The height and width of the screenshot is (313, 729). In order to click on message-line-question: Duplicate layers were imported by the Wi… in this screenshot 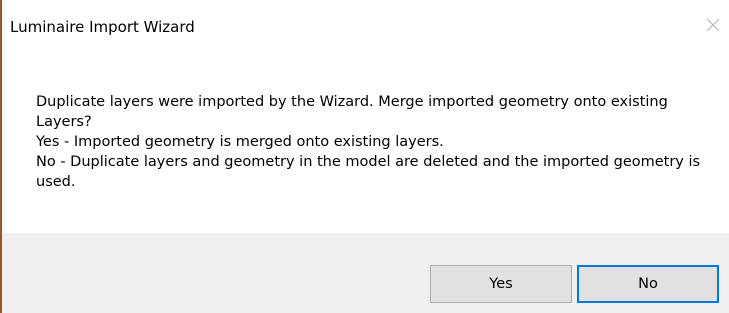, I will do `click(352, 112)`.